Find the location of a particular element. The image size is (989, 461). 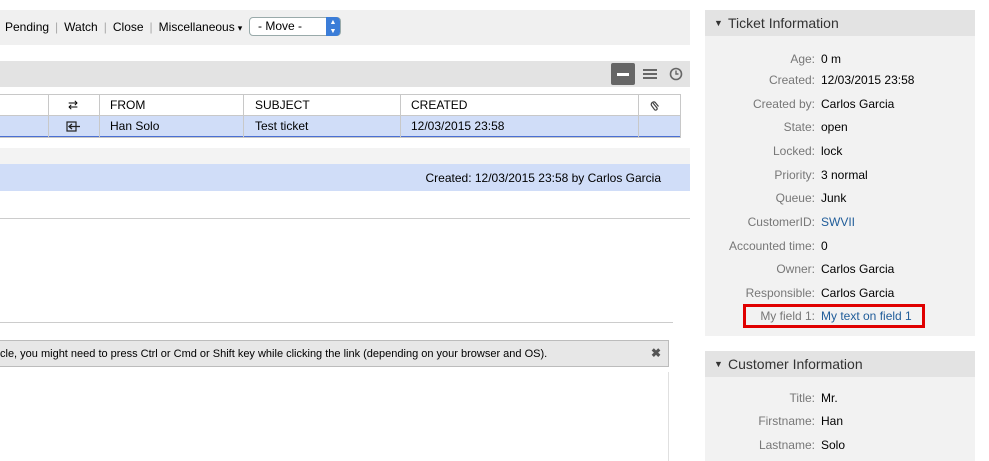

customer-row-firstname: Firstname: Han is located at coordinates (840, 424).